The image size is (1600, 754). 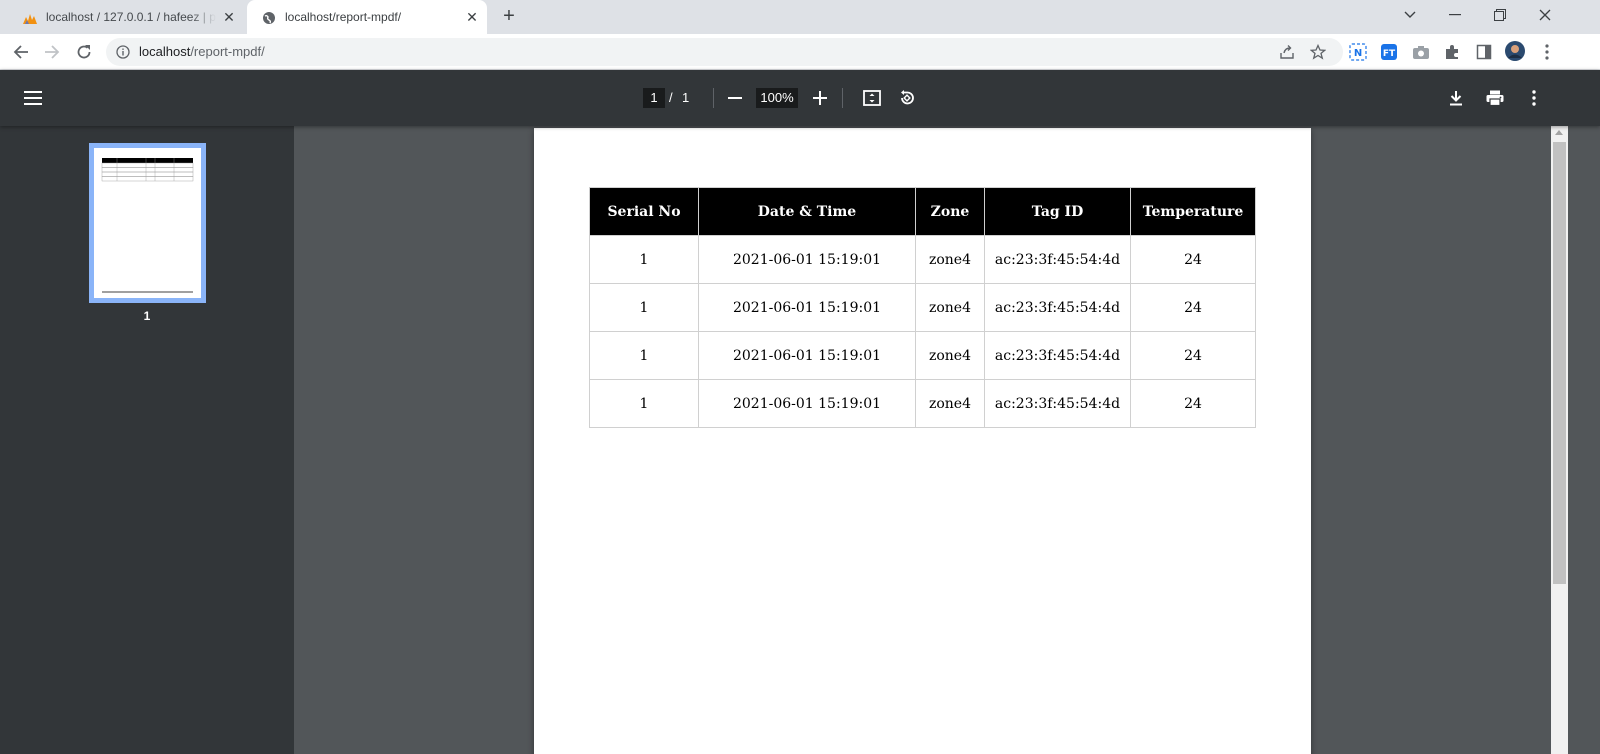 I want to click on extension-n-icon: N, so click(x=1358, y=52).